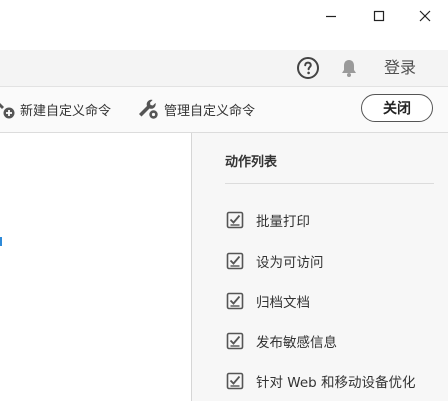 Image resolution: width=448 pixels, height=401 pixels. I want to click on bell-icon, so click(349, 68).